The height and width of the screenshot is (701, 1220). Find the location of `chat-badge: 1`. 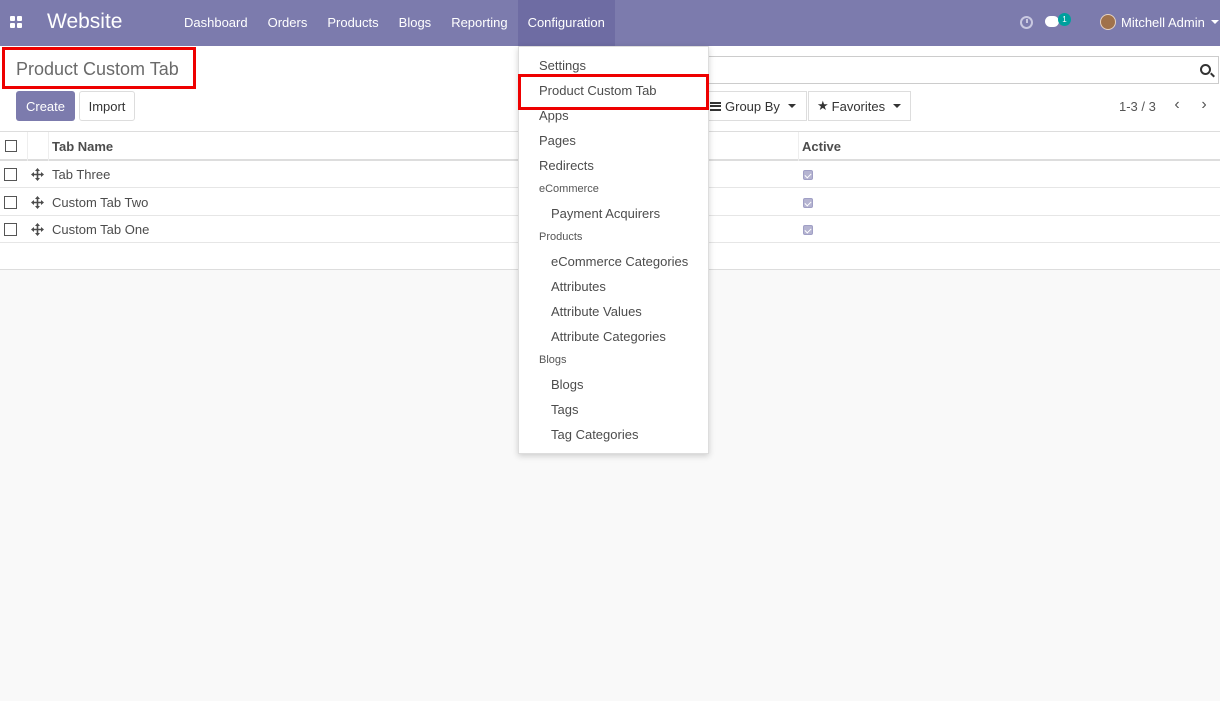

chat-badge: 1 is located at coordinates (1064, 19).